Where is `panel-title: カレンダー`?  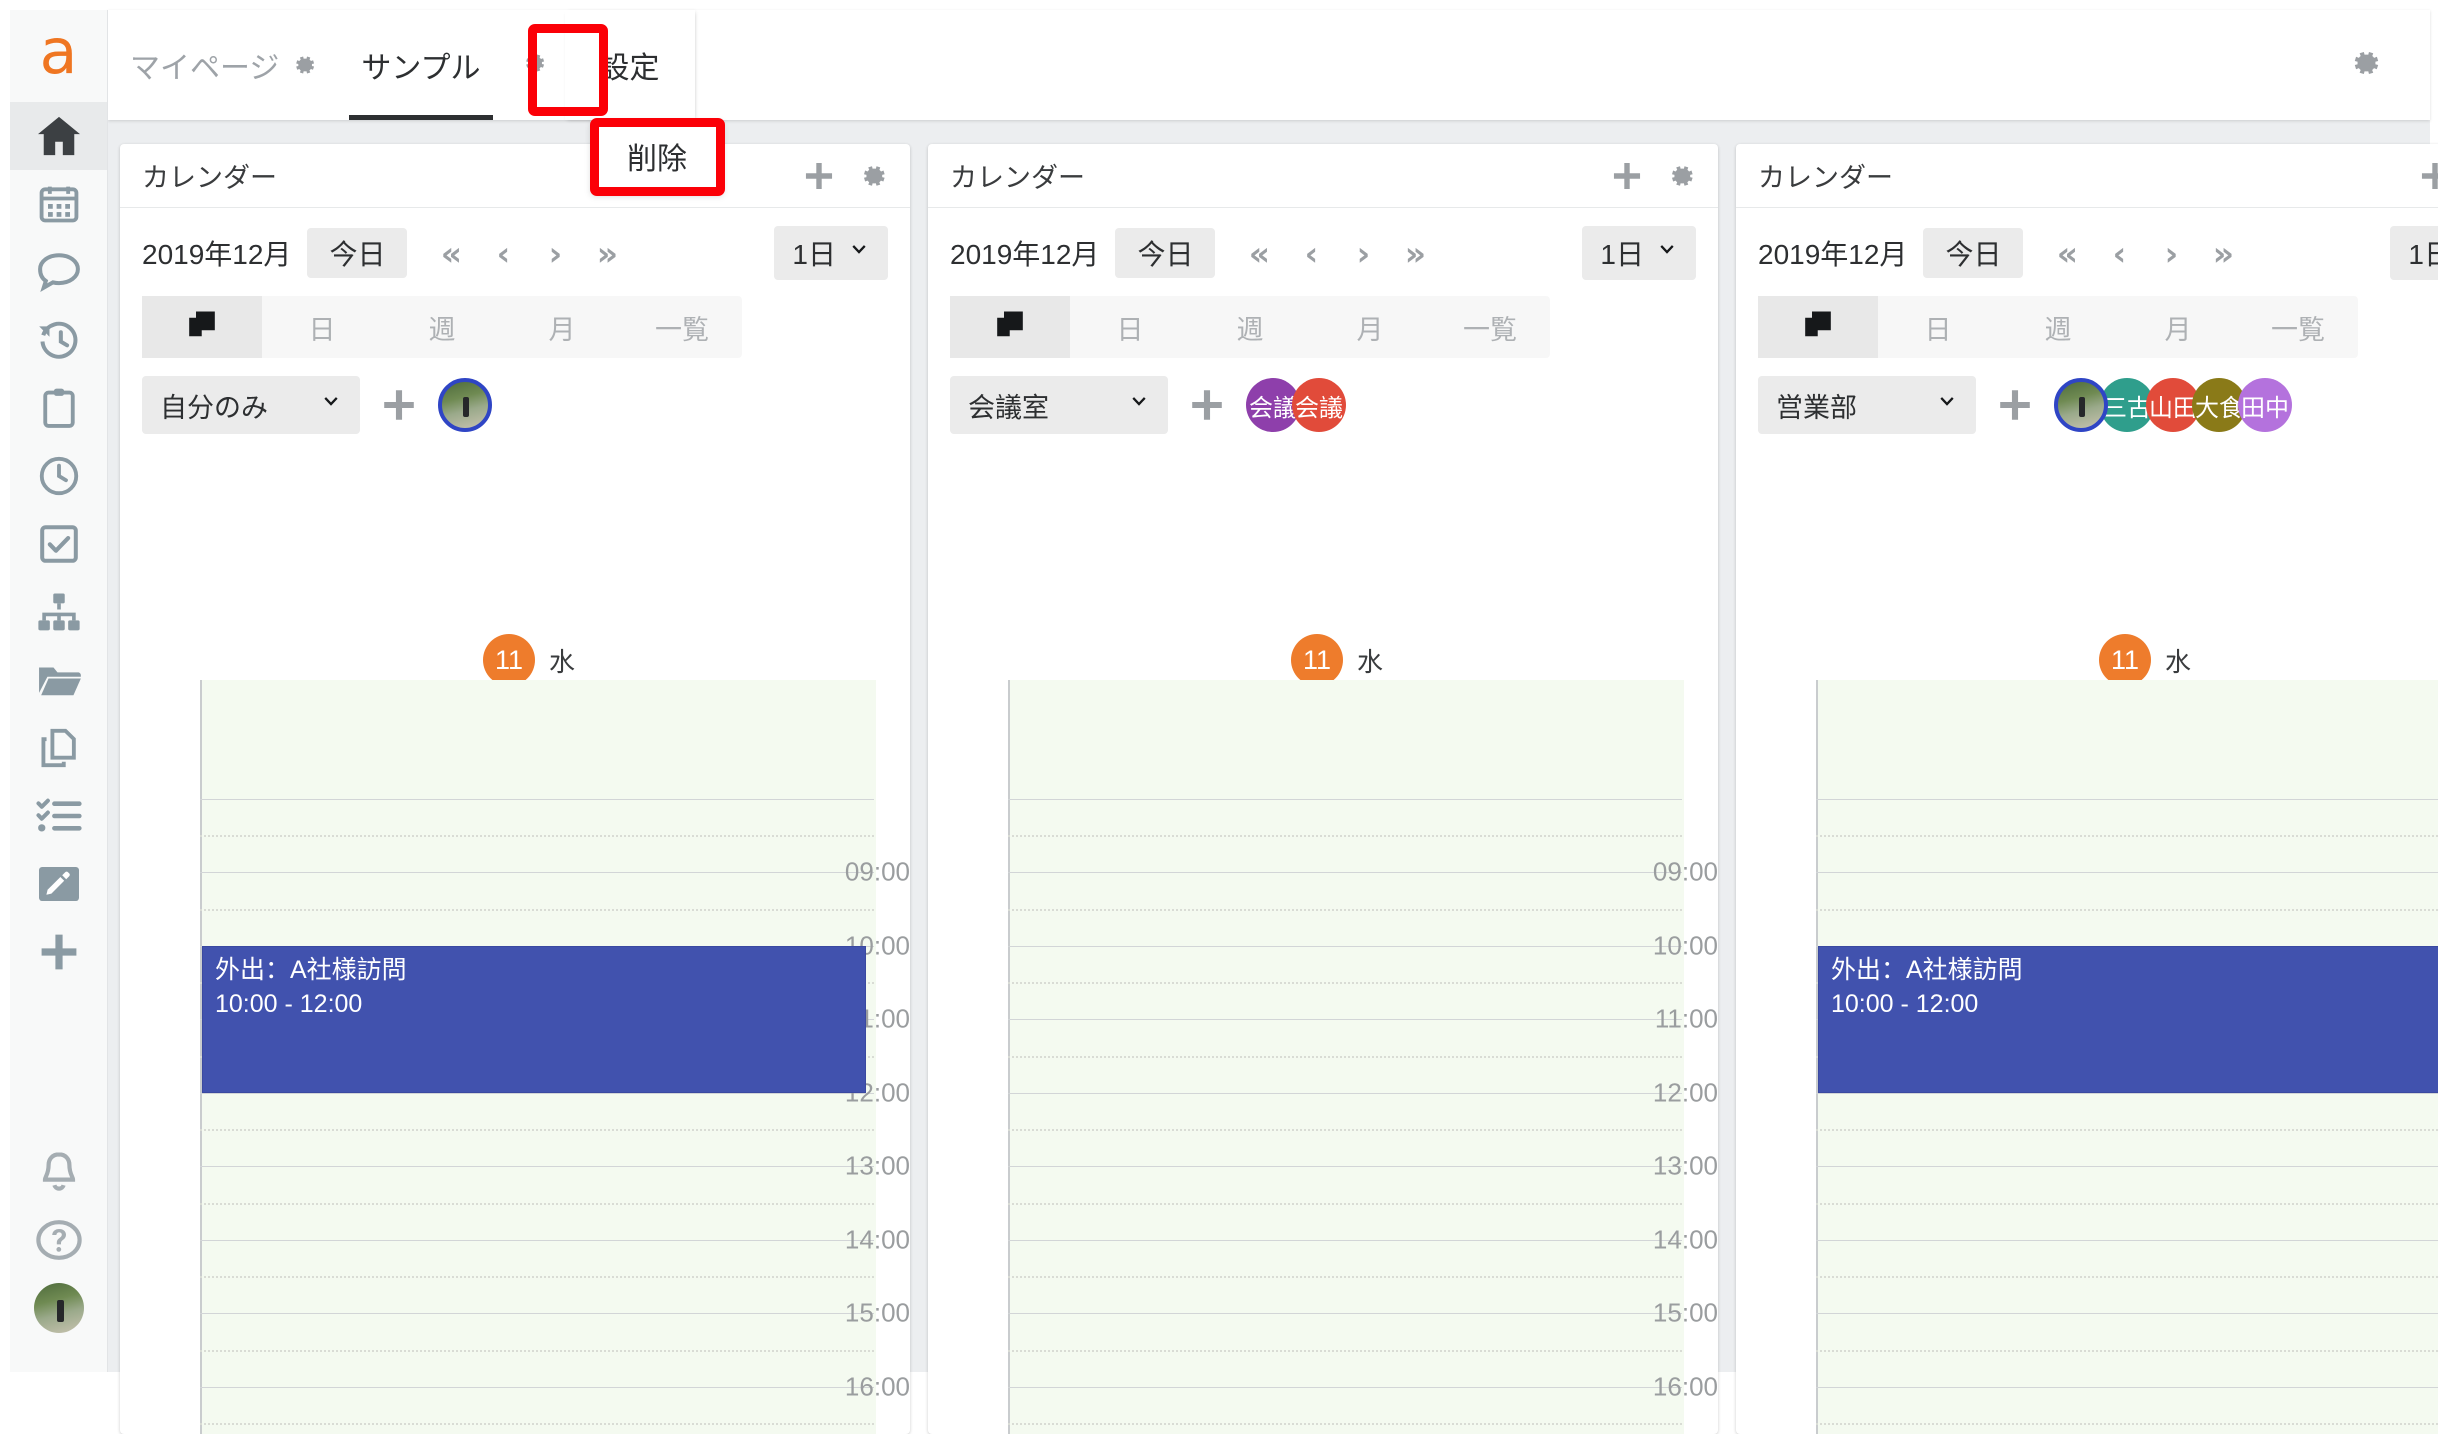
panel-title: カレンダー is located at coordinates (1825, 178).